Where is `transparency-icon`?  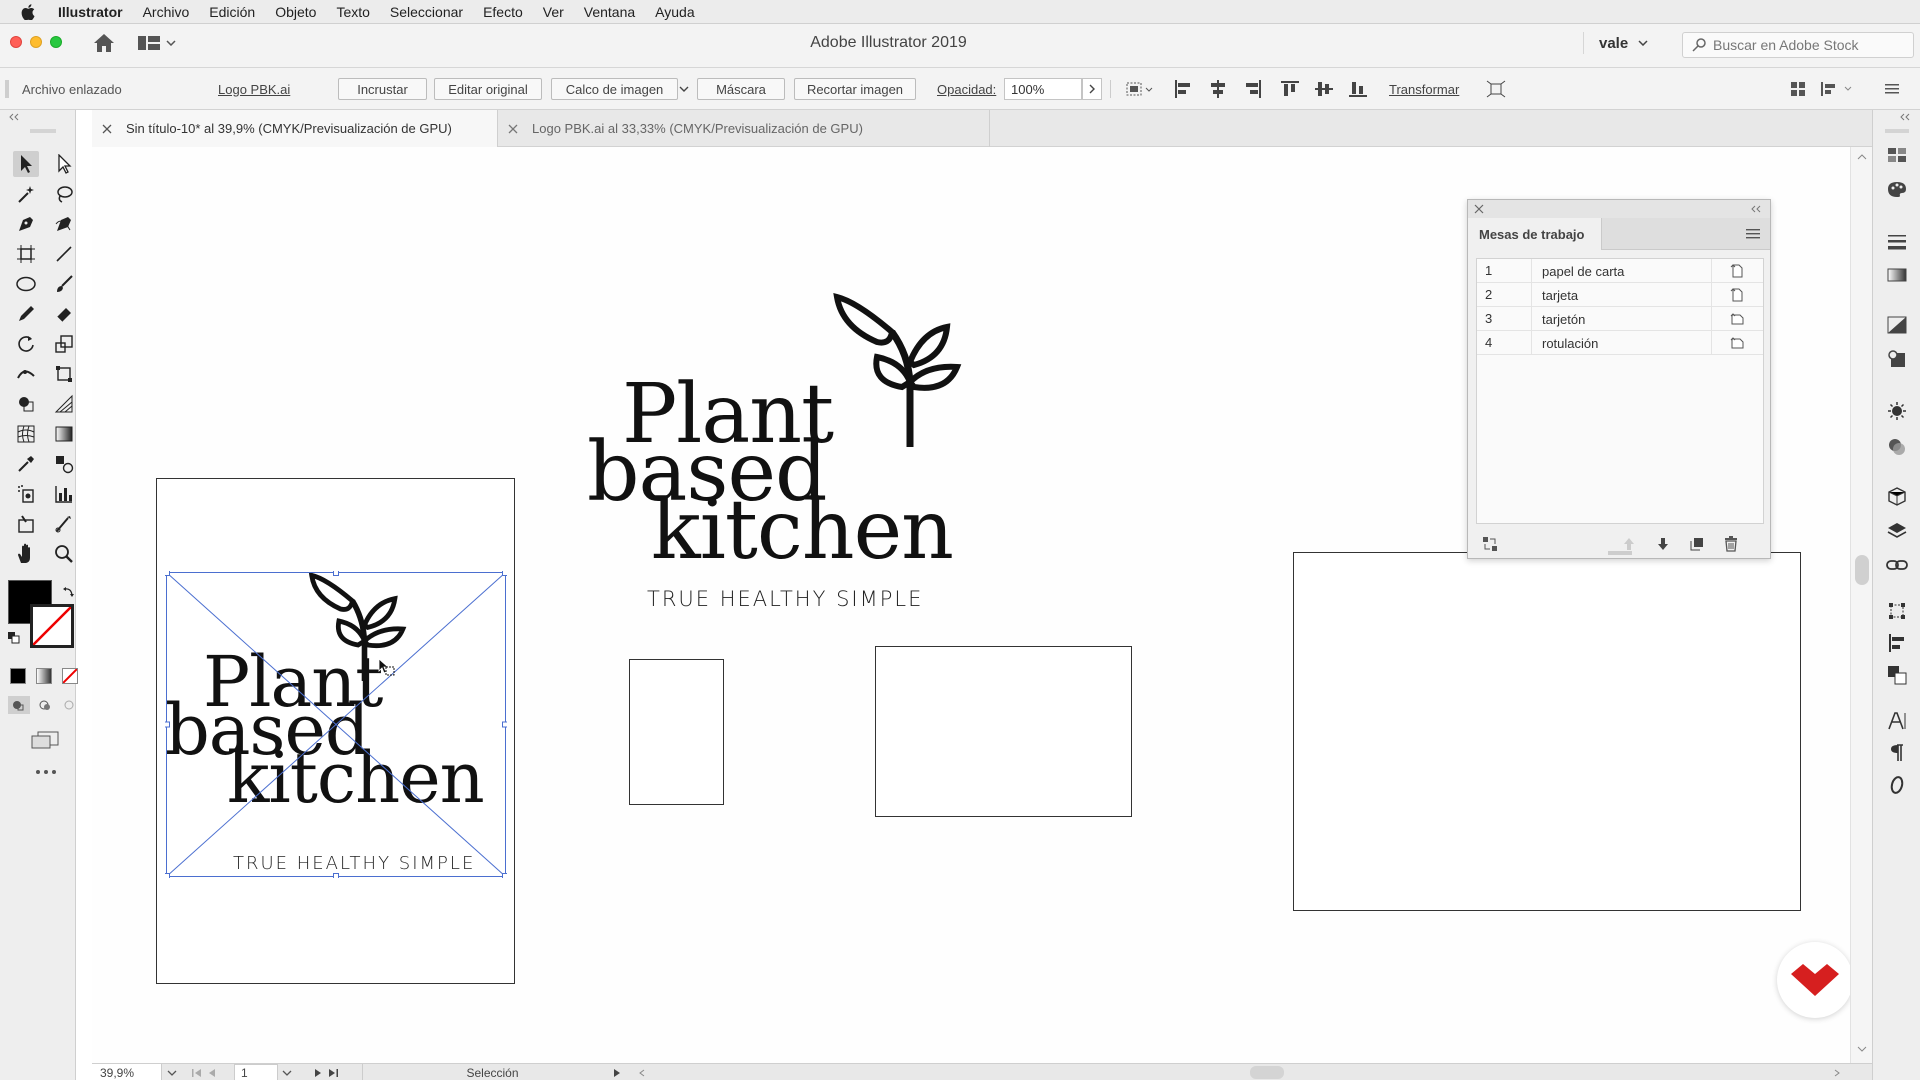 transparency-icon is located at coordinates (1897, 325).